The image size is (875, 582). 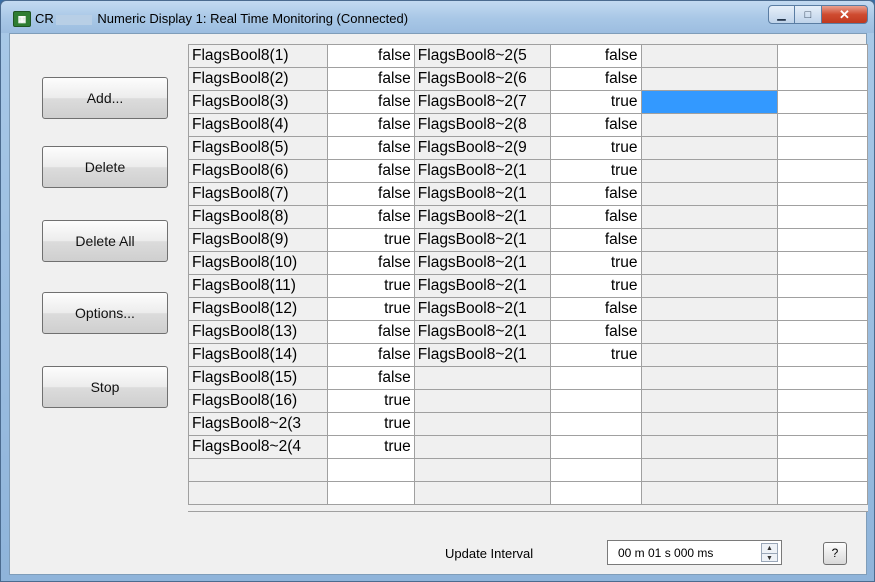 What do you see at coordinates (258, 194) in the screenshot?
I see `variable-name-cell: FlagsBool8(7)` at bounding box center [258, 194].